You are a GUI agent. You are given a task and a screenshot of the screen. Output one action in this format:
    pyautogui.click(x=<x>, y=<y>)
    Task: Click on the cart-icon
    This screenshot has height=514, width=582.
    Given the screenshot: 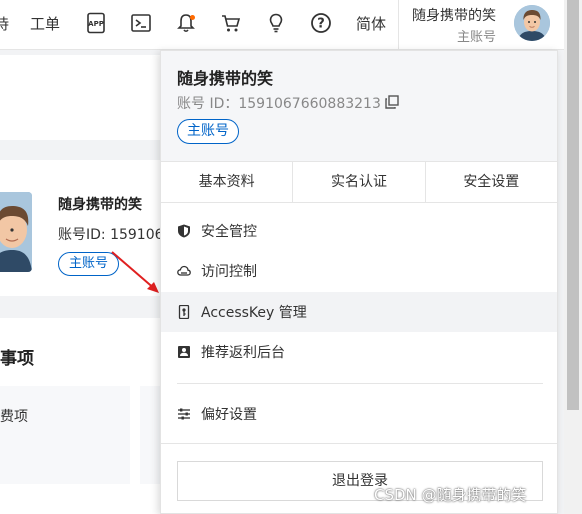 What is the action you would take?
    pyautogui.click(x=231, y=23)
    